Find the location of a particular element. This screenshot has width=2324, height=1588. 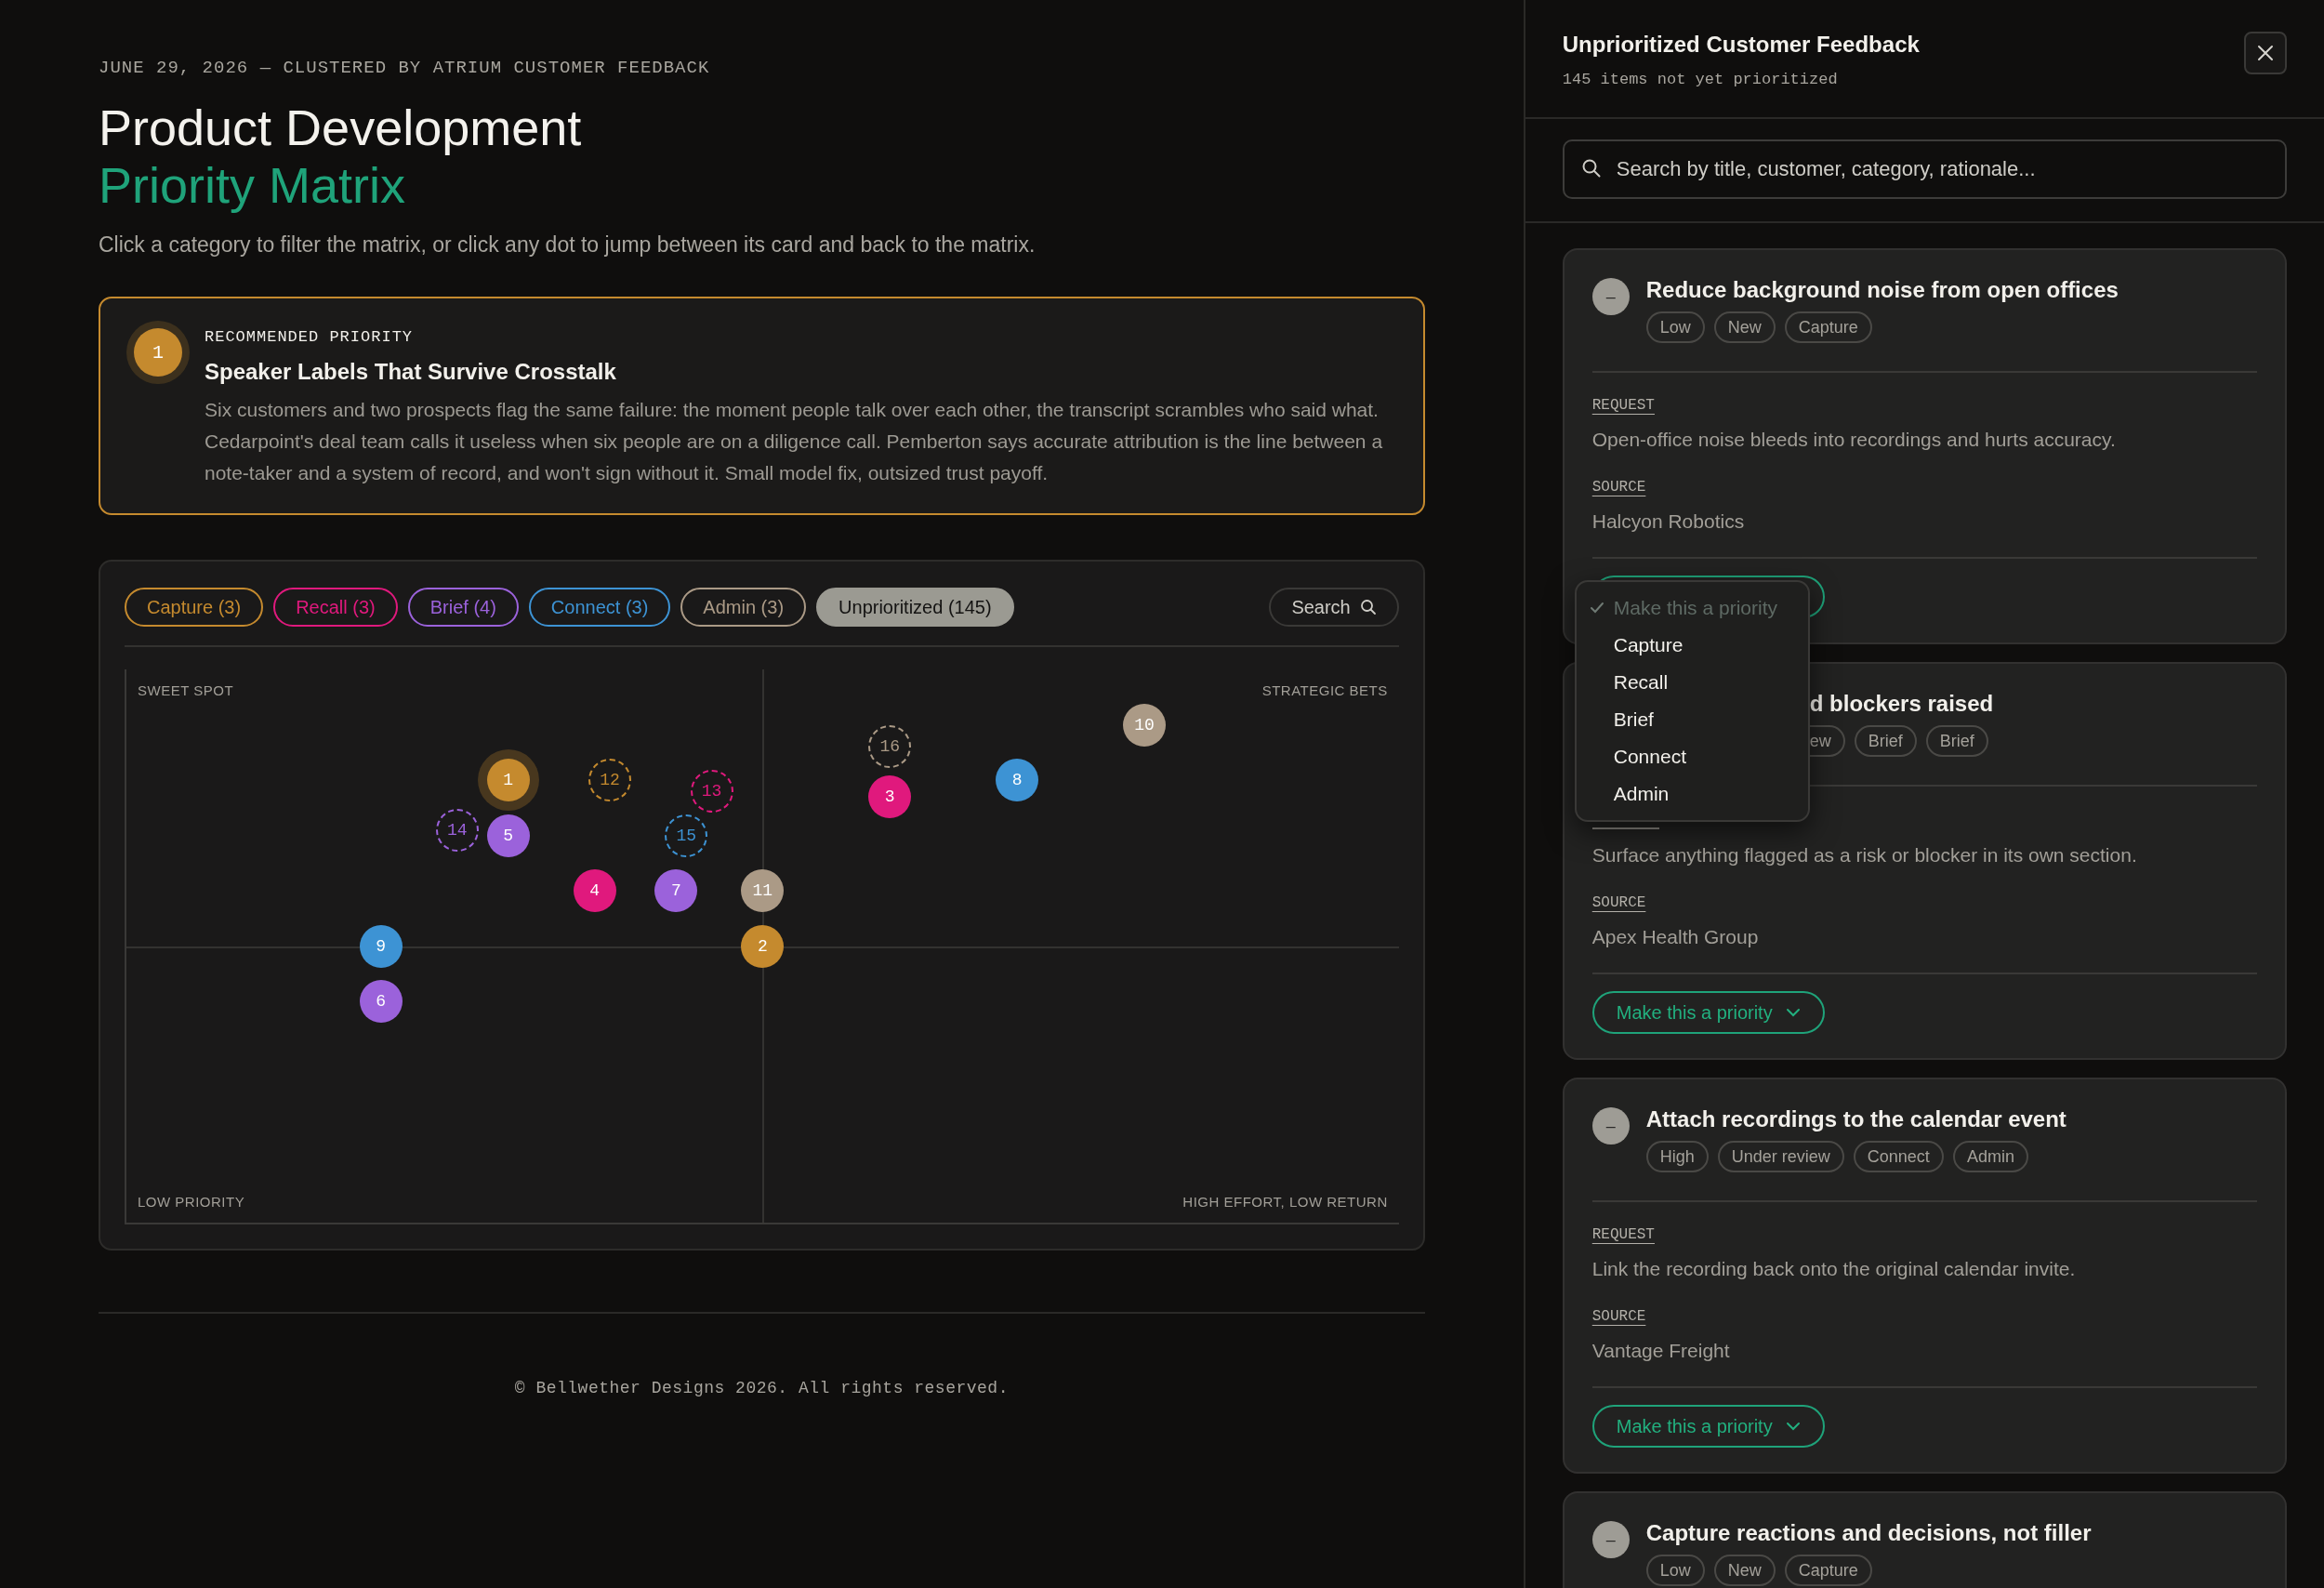

matrix-dot: 11 is located at coordinates (763, 890).